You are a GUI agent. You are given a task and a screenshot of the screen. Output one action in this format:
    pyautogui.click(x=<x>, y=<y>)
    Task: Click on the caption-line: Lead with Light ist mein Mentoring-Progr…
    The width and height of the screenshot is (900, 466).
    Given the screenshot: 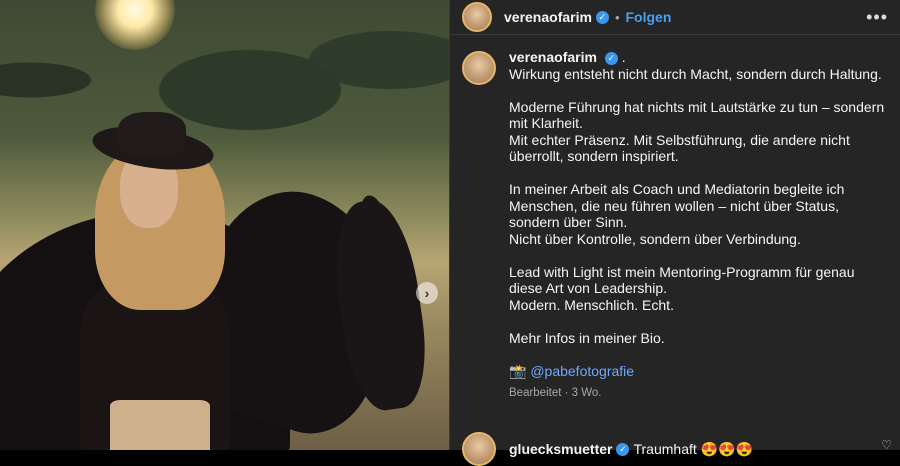 What is the action you would take?
    pyautogui.click(x=682, y=280)
    